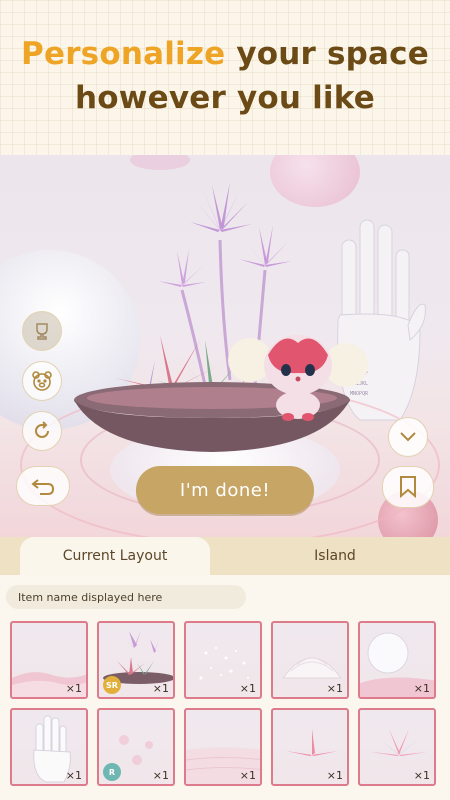 The width and height of the screenshot is (450, 800). Describe the element at coordinates (225, 490) in the screenshot. I see `done-button: I'm done!` at that location.